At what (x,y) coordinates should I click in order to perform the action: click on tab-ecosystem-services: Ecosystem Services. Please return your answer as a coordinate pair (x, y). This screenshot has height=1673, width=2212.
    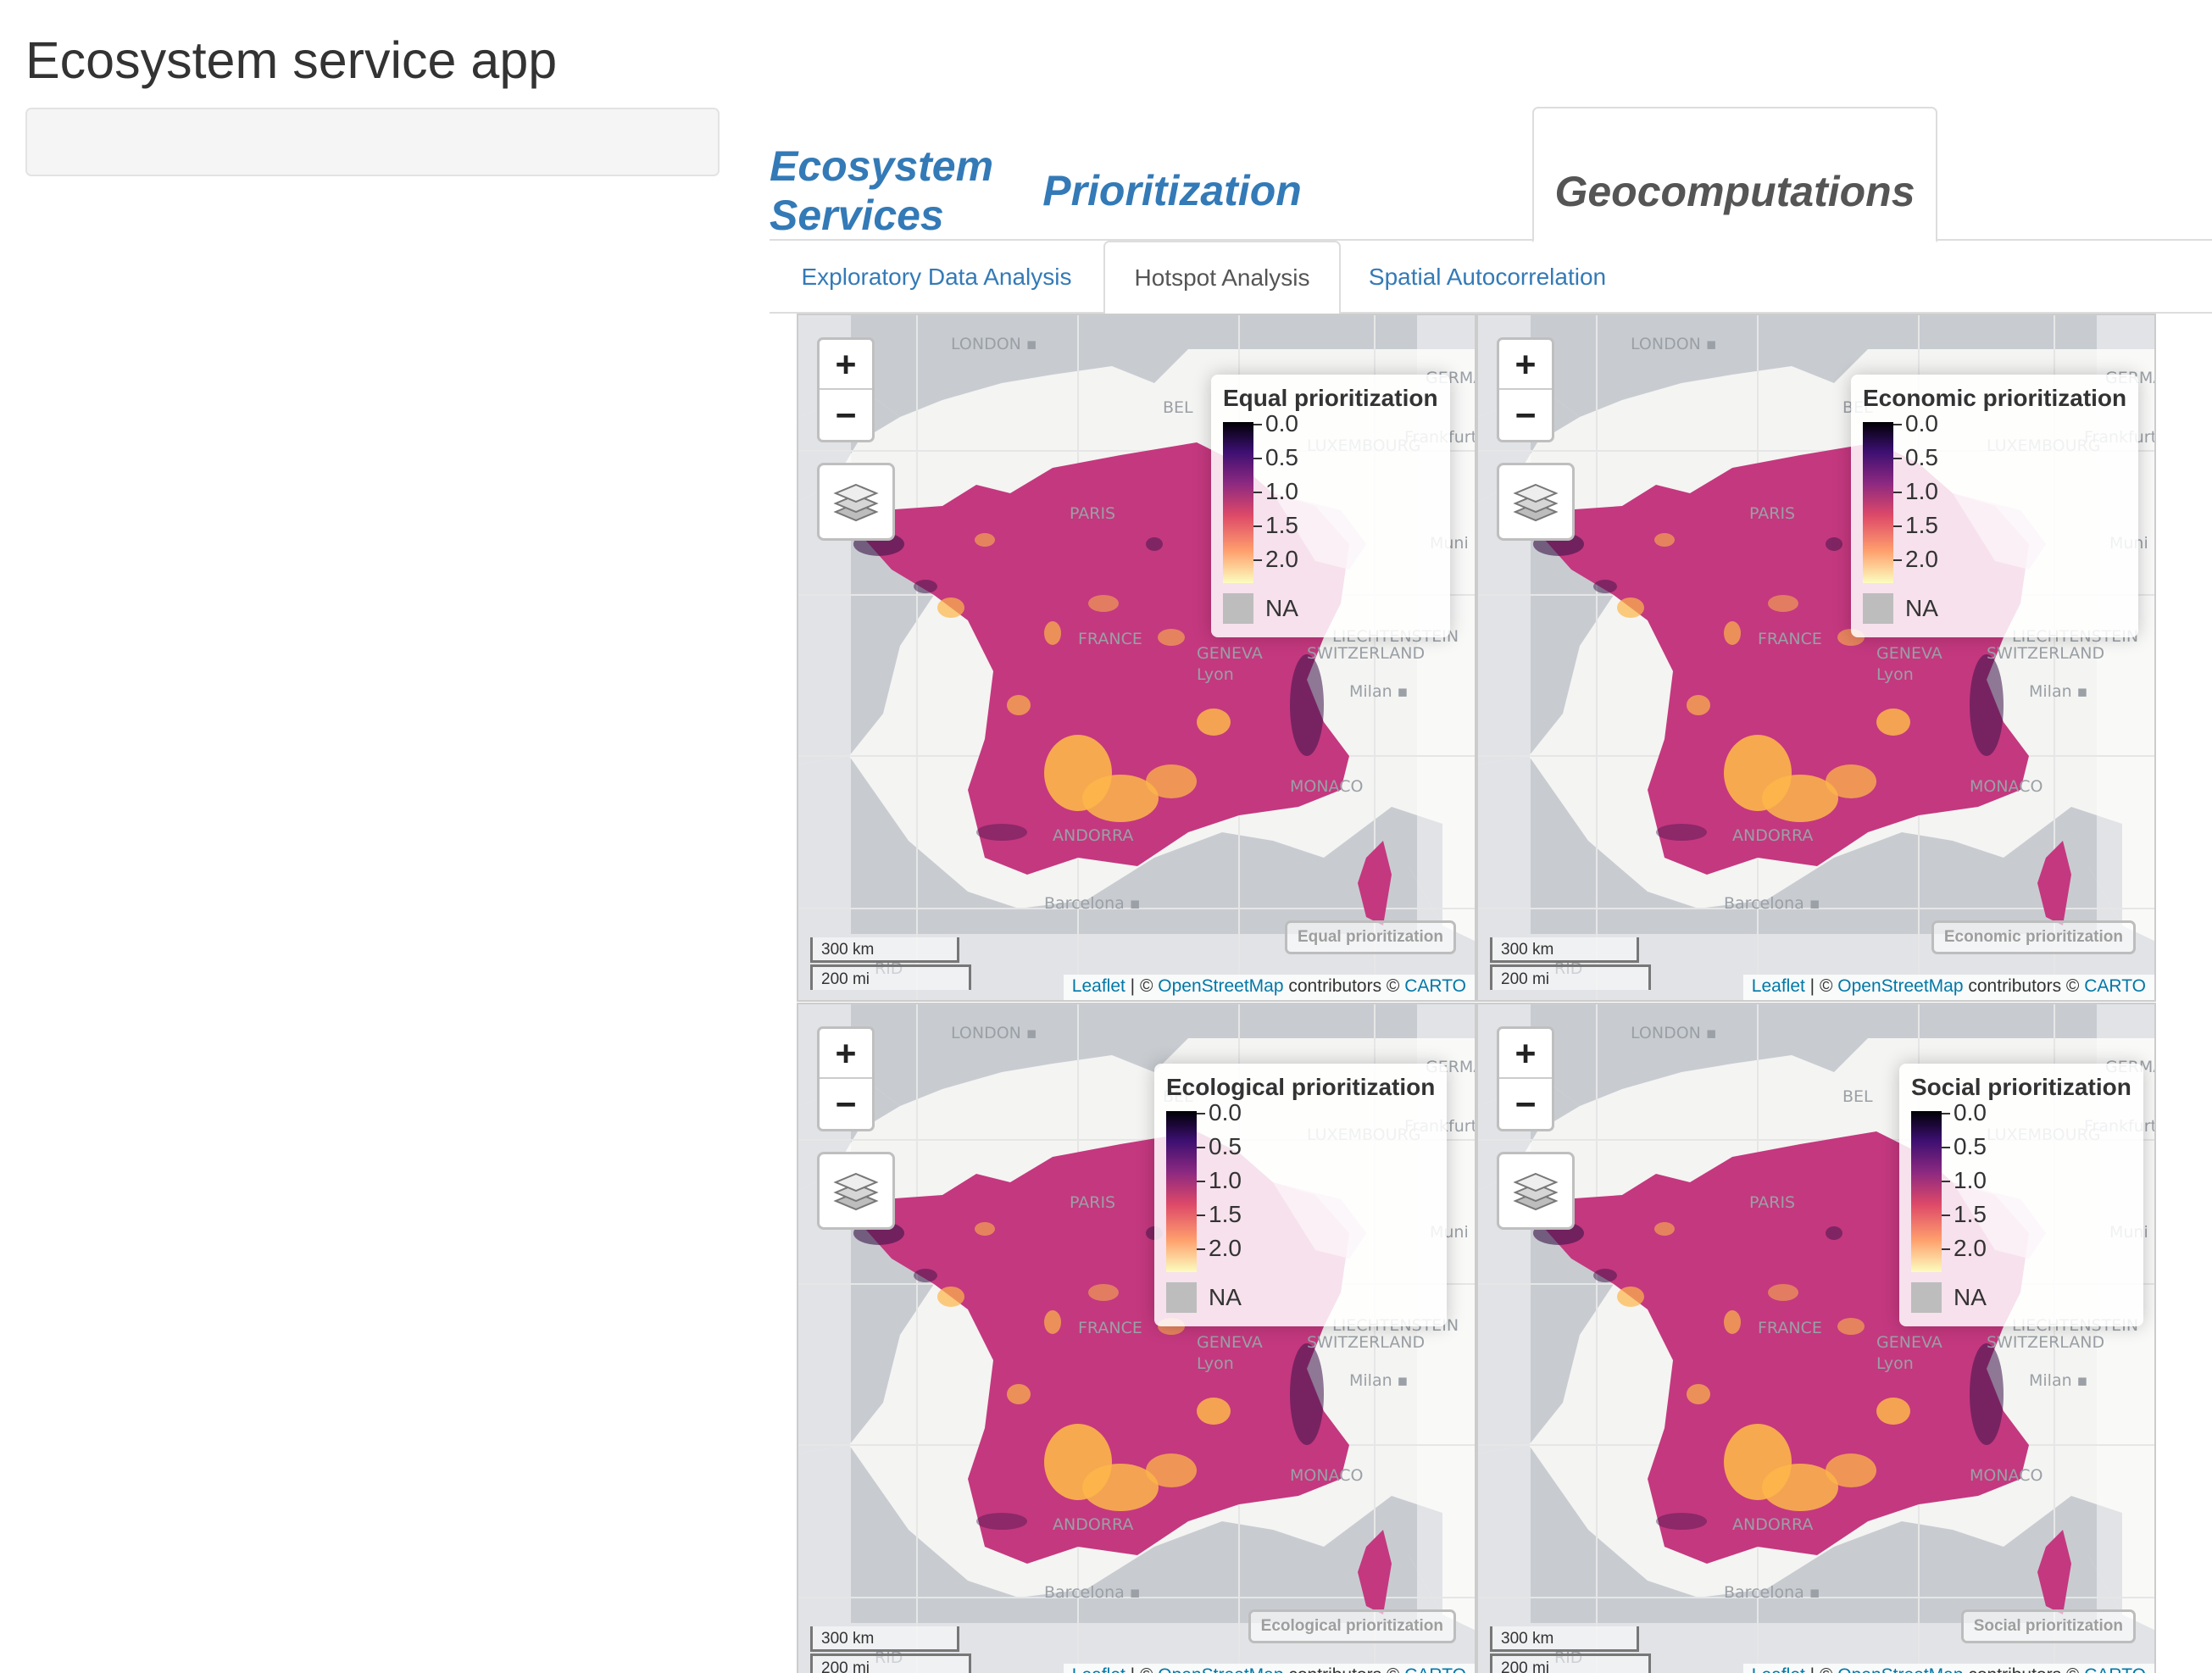
    Looking at the image, I should click on (909, 174).